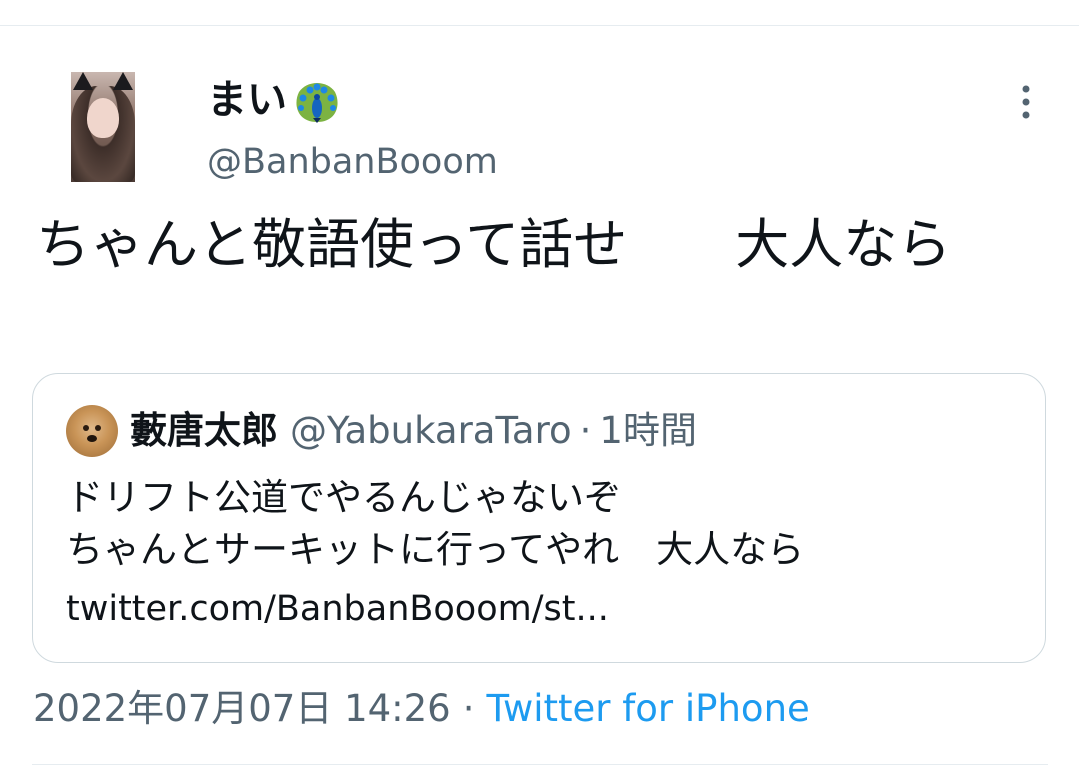 The width and height of the screenshot is (1079, 783). I want to click on author-display-name: まい, so click(247, 100).